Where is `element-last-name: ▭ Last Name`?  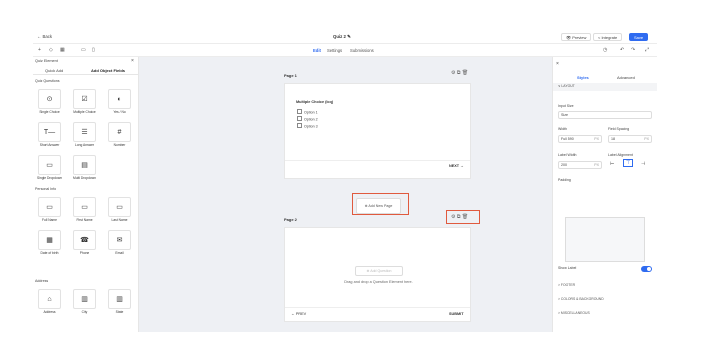 element-last-name: ▭ Last Name is located at coordinates (119, 210).